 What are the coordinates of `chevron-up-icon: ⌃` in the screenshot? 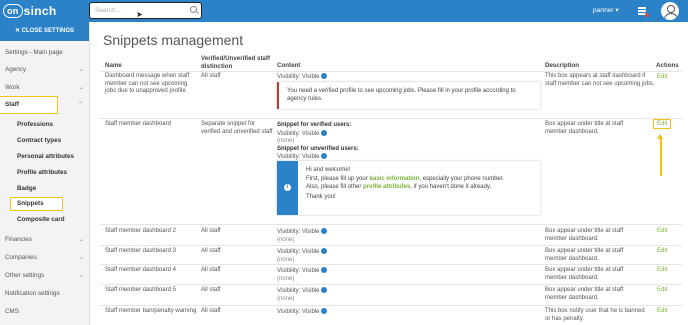 It's located at (80, 105).